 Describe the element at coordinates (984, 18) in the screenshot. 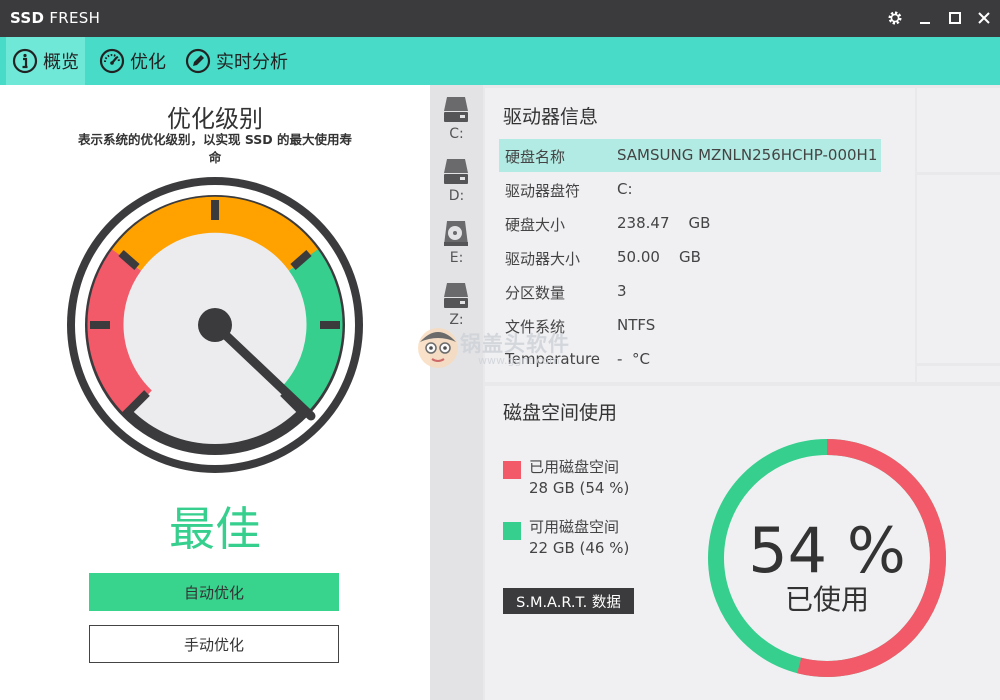

I see `close-icon` at that location.